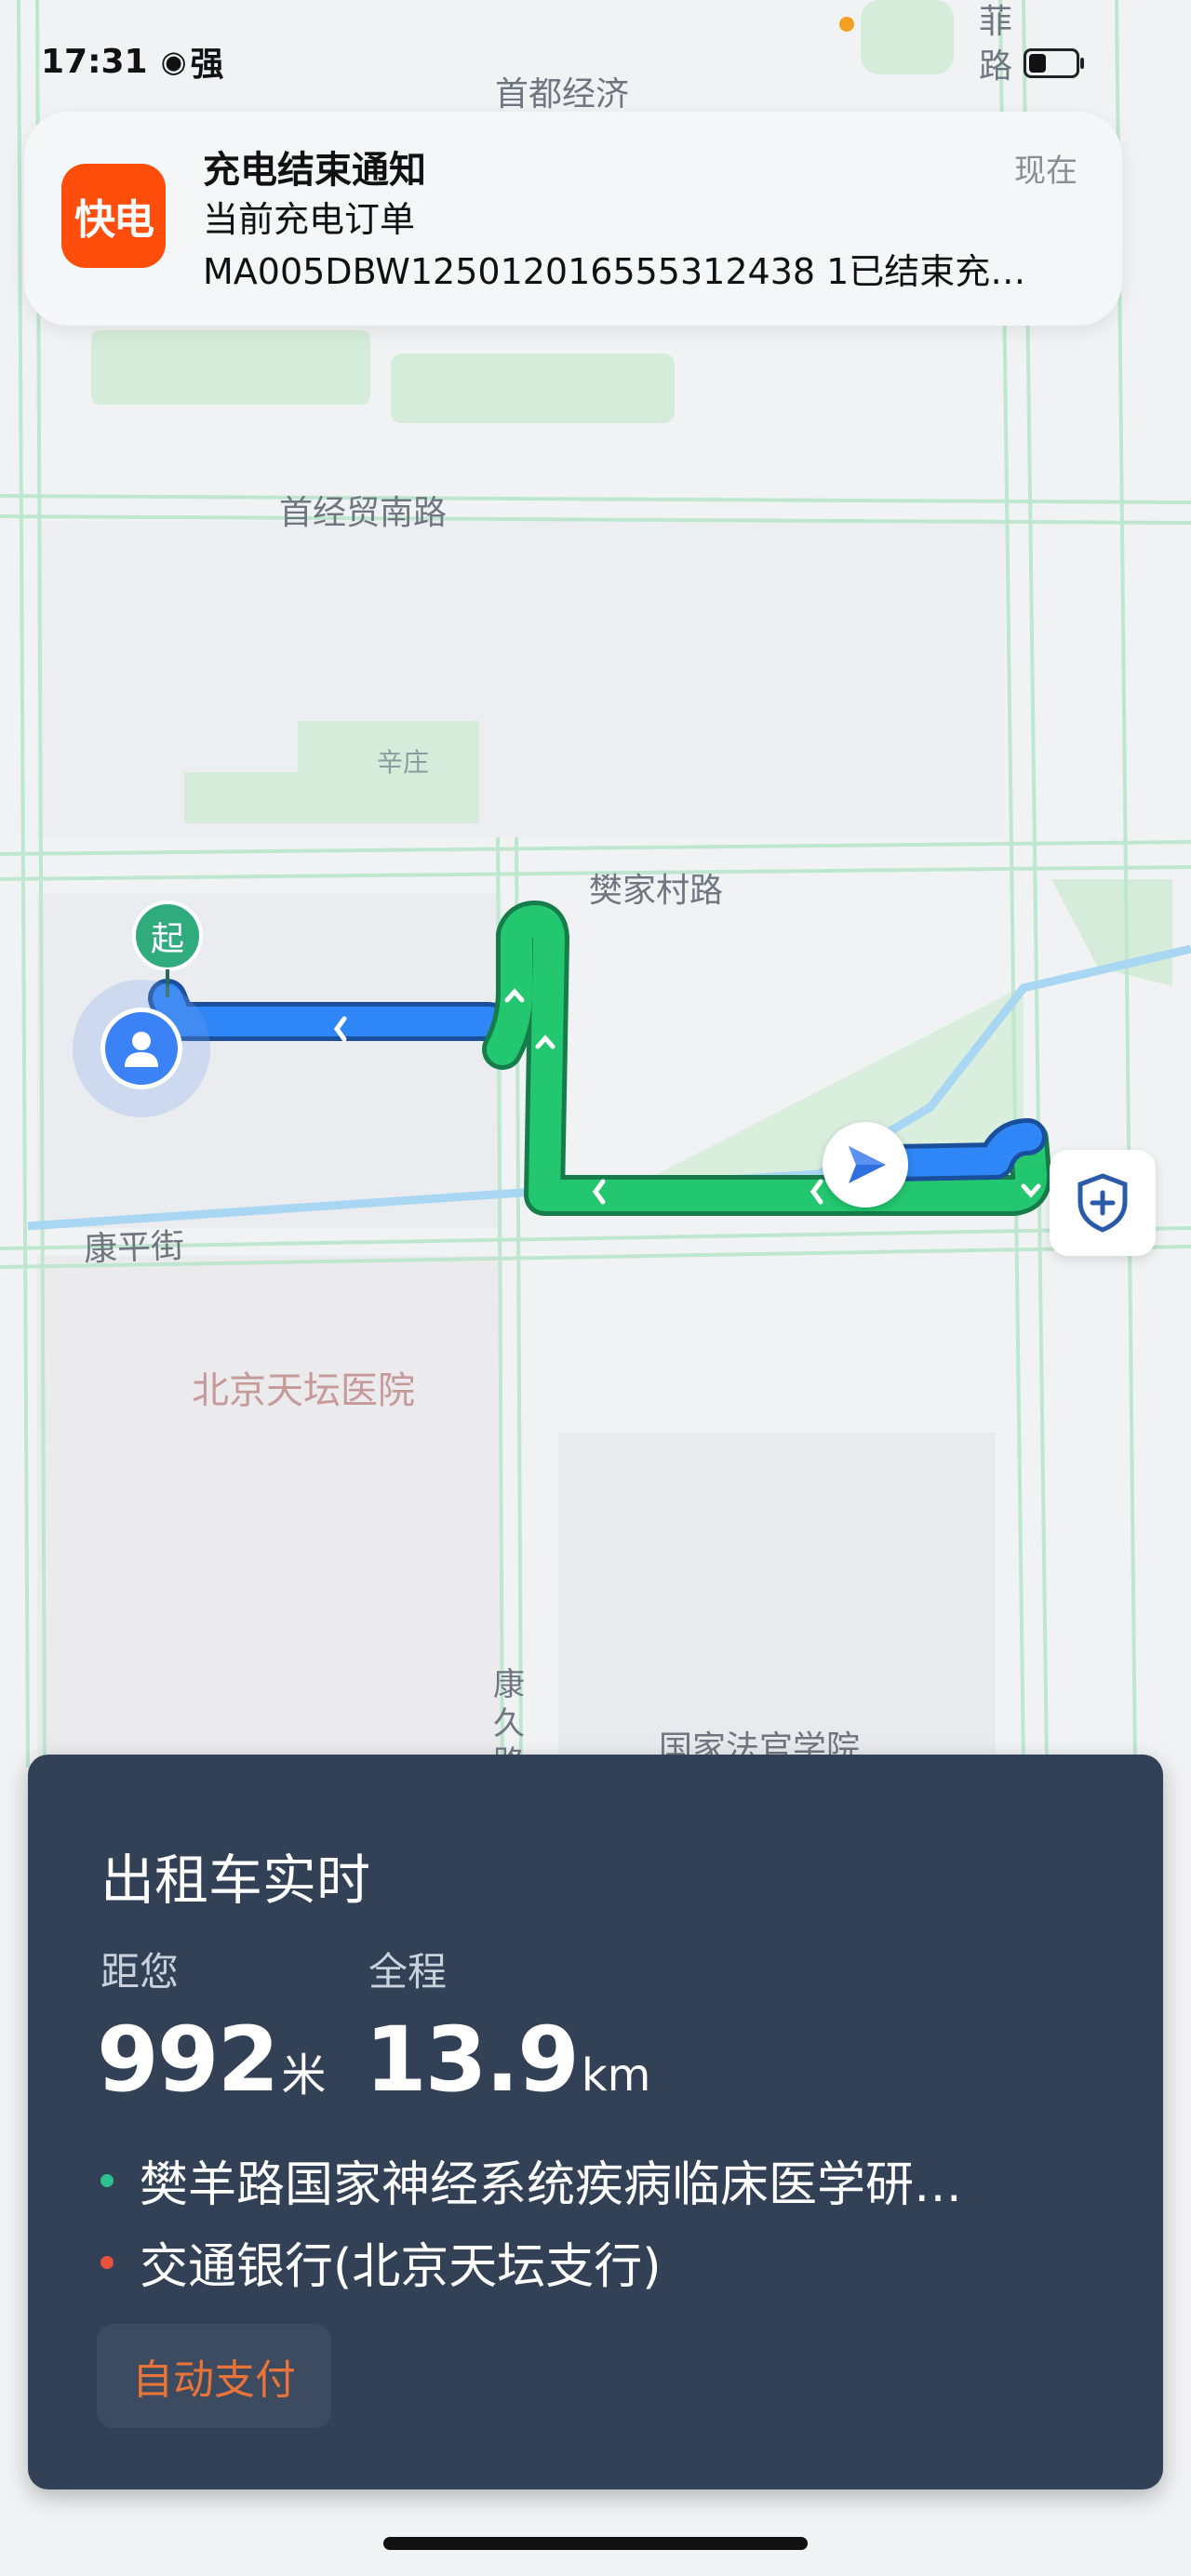 This screenshot has width=1191, height=2576. I want to click on person-icon, so click(141, 1049).